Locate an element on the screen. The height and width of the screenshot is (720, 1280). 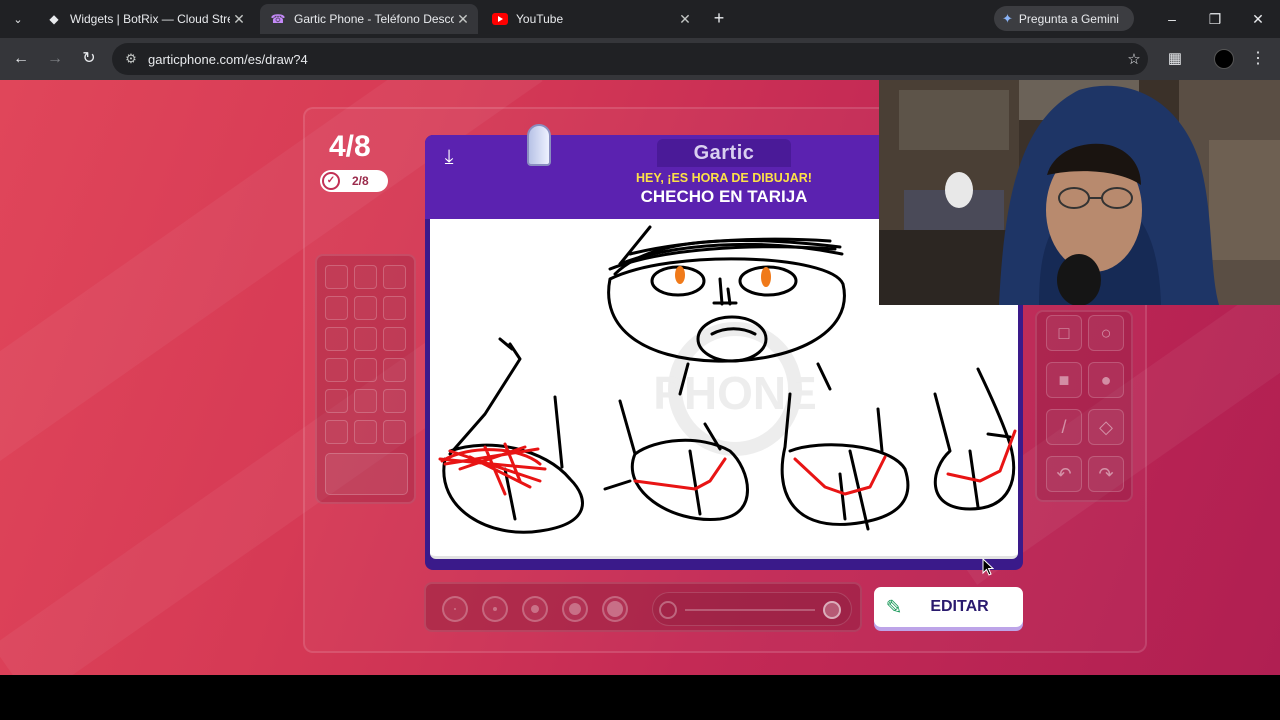
new-tab-button: + is located at coordinates (719, 19).